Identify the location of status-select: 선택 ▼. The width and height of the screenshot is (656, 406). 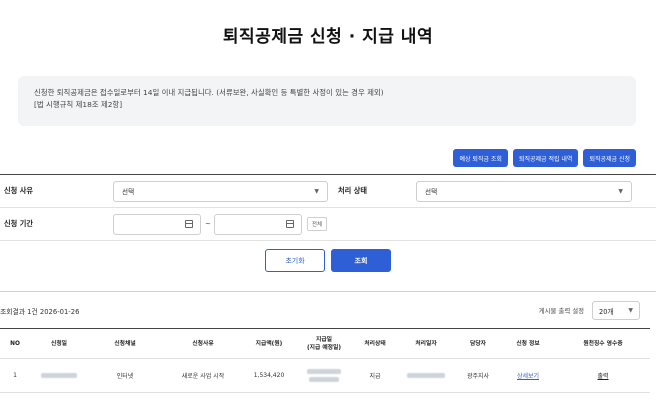
(524, 191).